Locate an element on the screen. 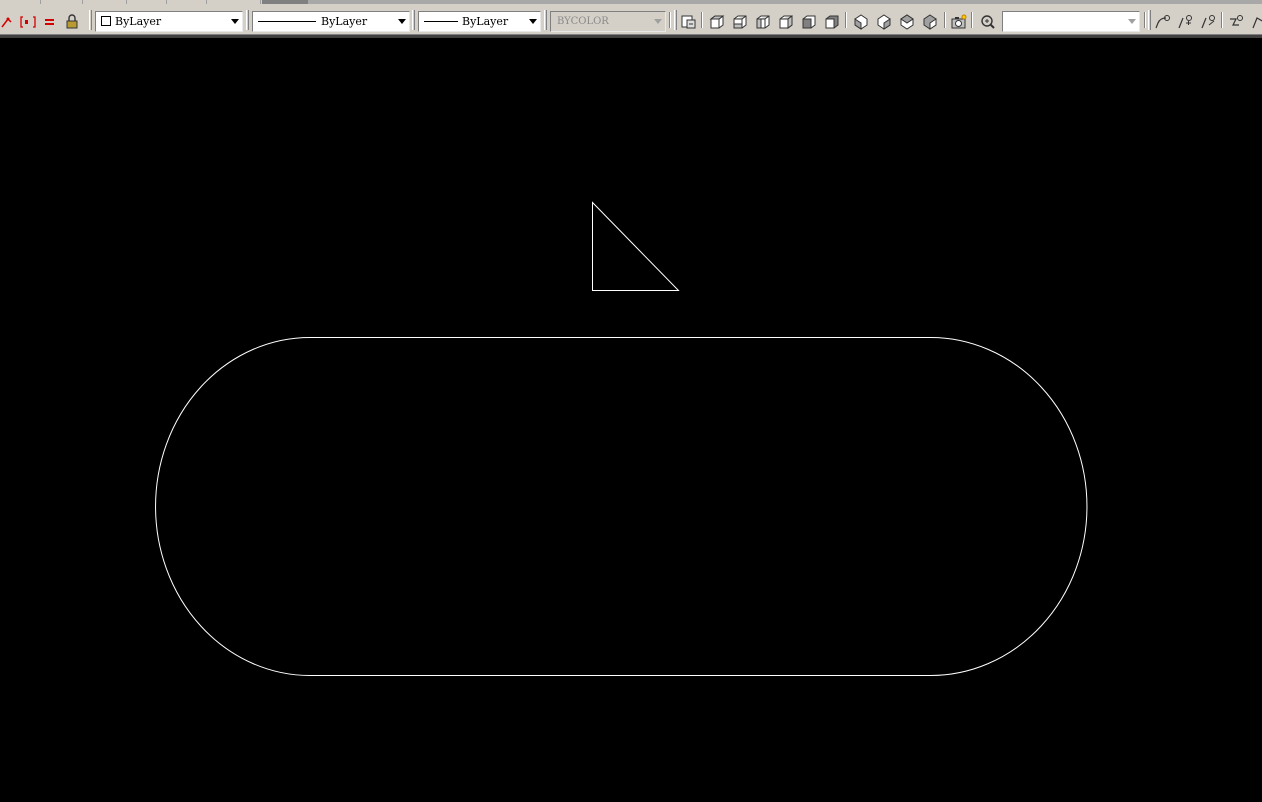 The image size is (1262, 802). left-view-icon is located at coordinates (763, 22).